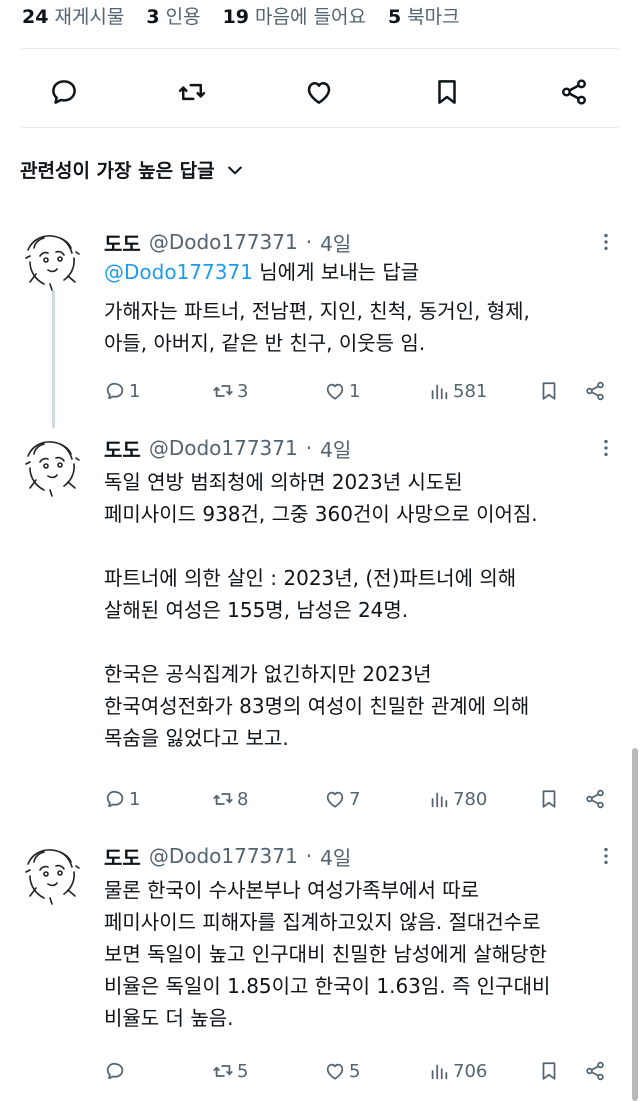 The image size is (640, 1101). What do you see at coordinates (73, 15) in the screenshot?
I see `stat-reposts: 24 재게시물` at bounding box center [73, 15].